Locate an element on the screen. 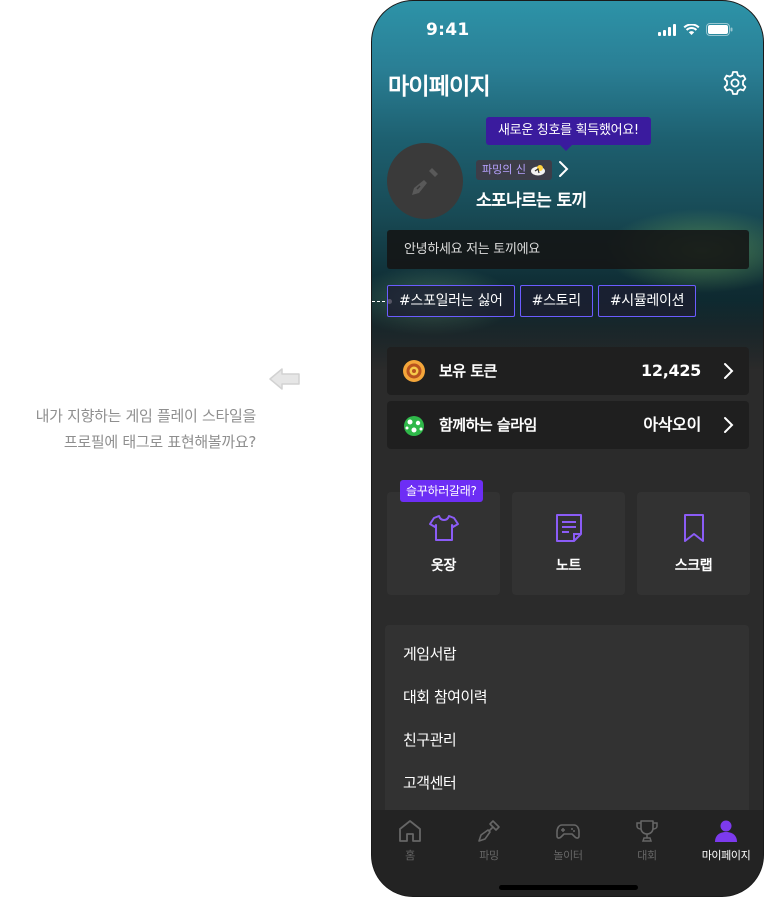  list-item-game-drawer: 게임서랍 is located at coordinates (430, 653).